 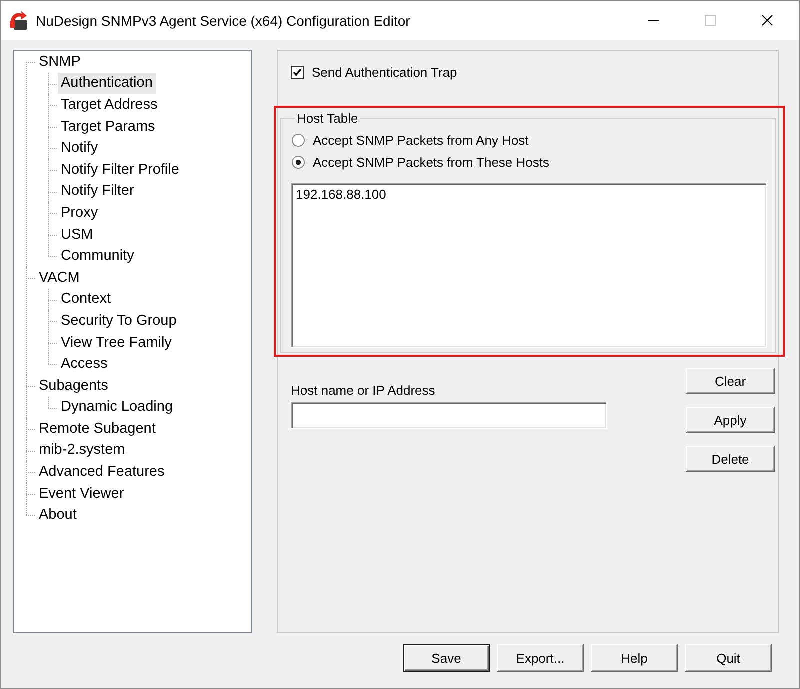 I want to click on tree-item: Target Address, so click(x=109, y=105).